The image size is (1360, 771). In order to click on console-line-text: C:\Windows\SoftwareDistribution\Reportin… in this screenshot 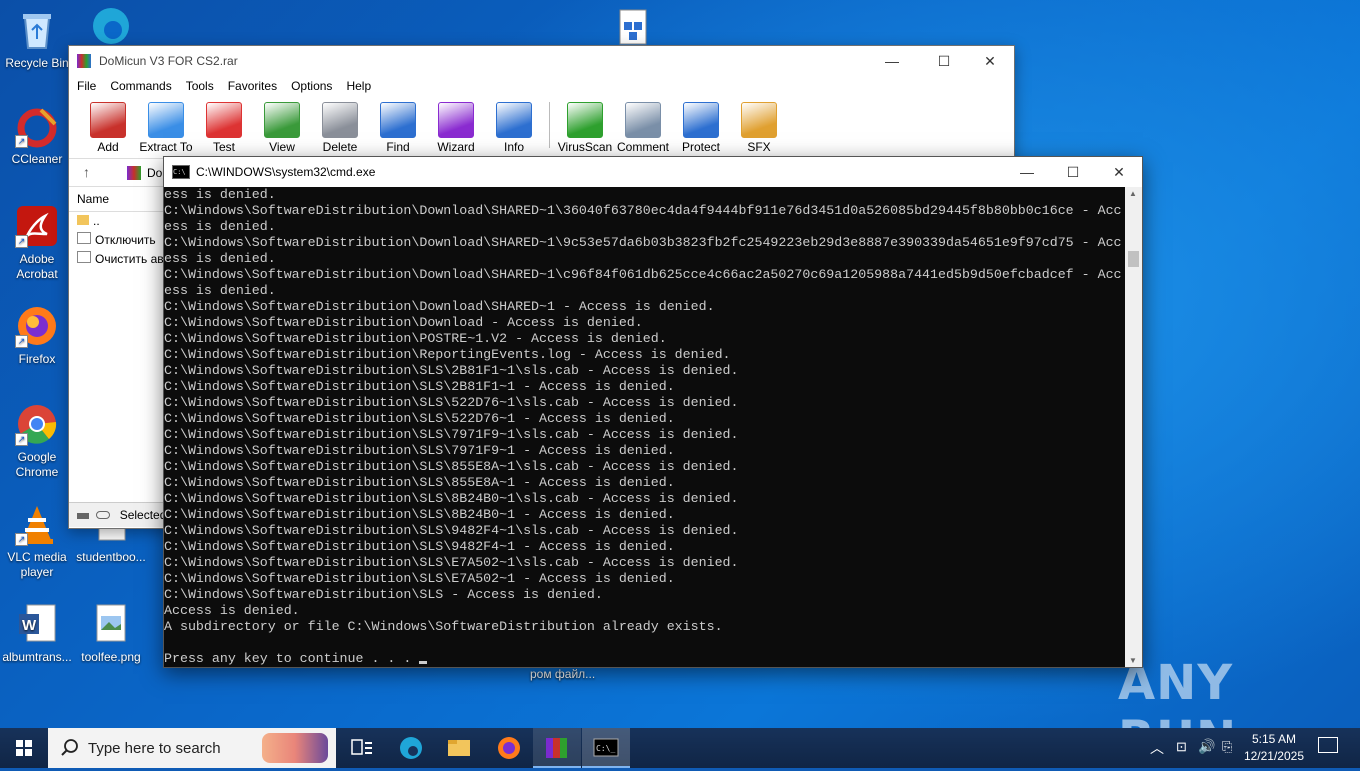, I will do `click(447, 354)`.